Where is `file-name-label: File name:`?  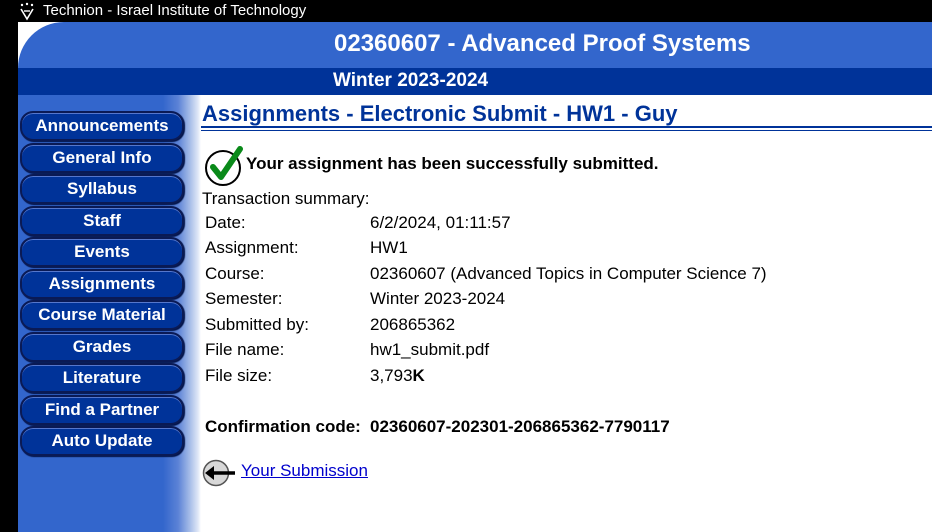 file-name-label: File name: is located at coordinates (245, 349).